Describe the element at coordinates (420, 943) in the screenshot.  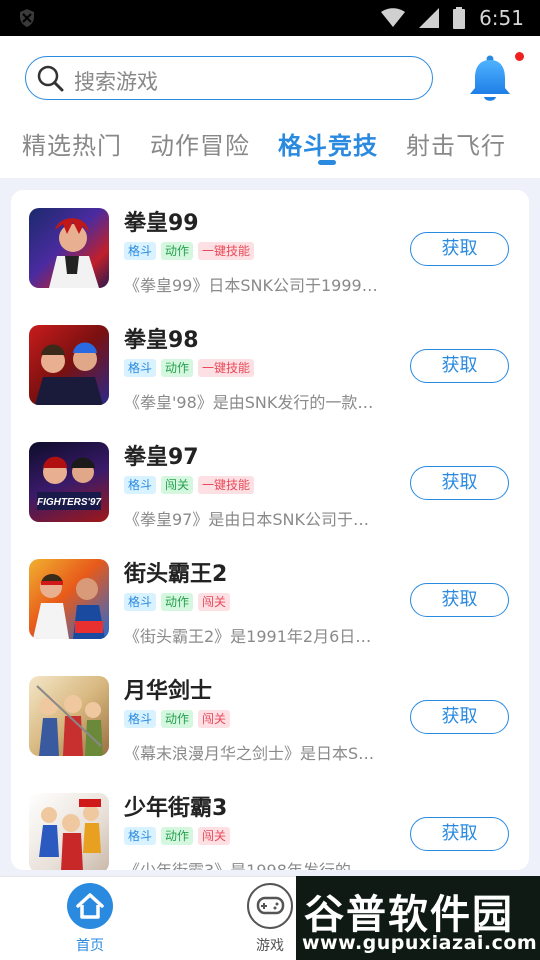
I see `watermark-url: www.gupuxiazai.com` at that location.